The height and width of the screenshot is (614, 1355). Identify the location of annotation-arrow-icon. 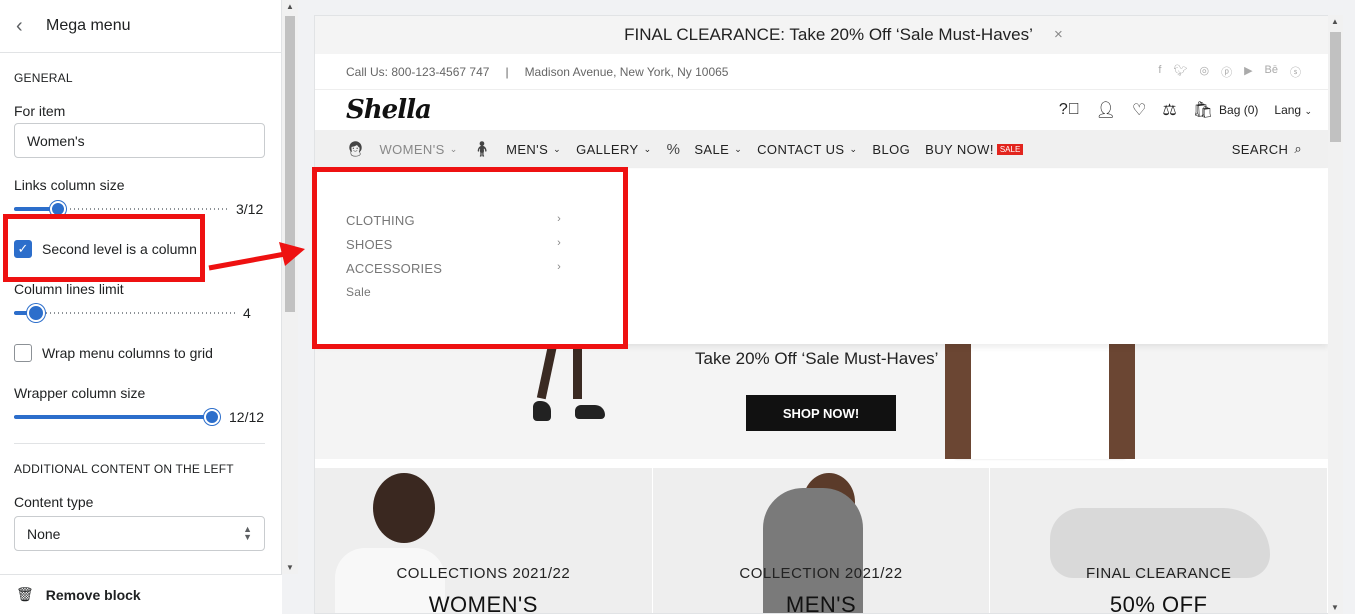
(256, 256).